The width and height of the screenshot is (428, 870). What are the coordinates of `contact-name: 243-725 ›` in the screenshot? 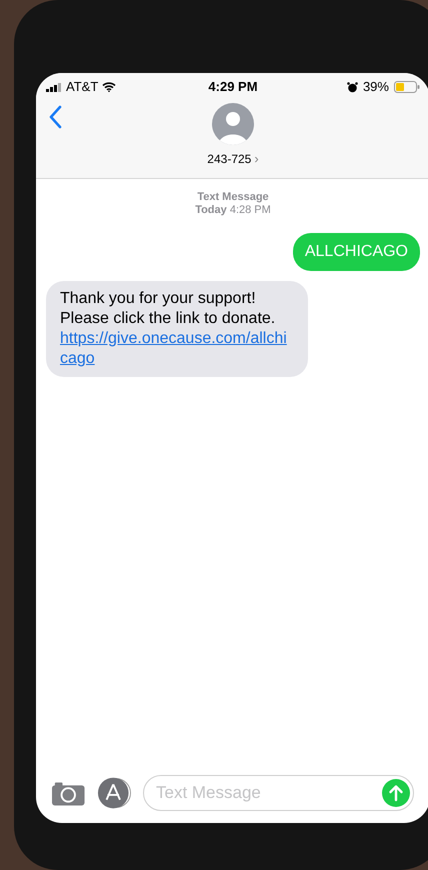 It's located at (233, 158).